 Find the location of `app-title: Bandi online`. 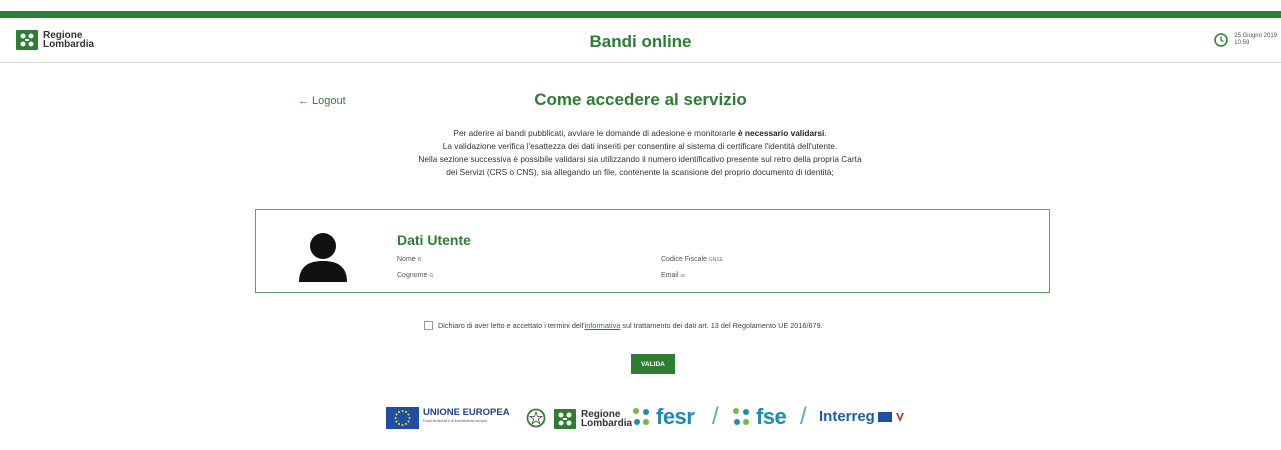

app-title: Bandi online is located at coordinates (640, 41).